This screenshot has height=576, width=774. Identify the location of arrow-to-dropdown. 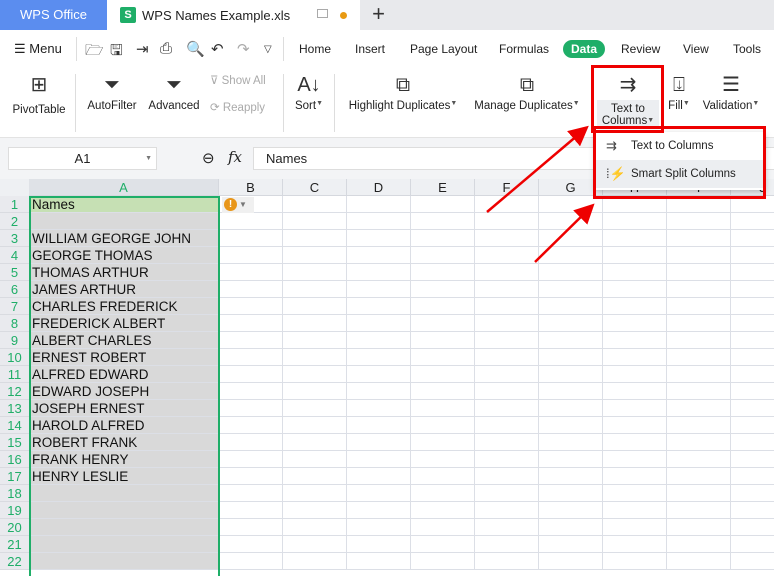
(564, 233).